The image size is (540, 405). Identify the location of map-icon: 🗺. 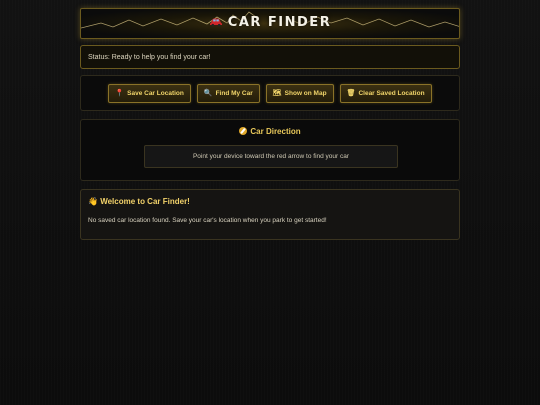
(277, 93).